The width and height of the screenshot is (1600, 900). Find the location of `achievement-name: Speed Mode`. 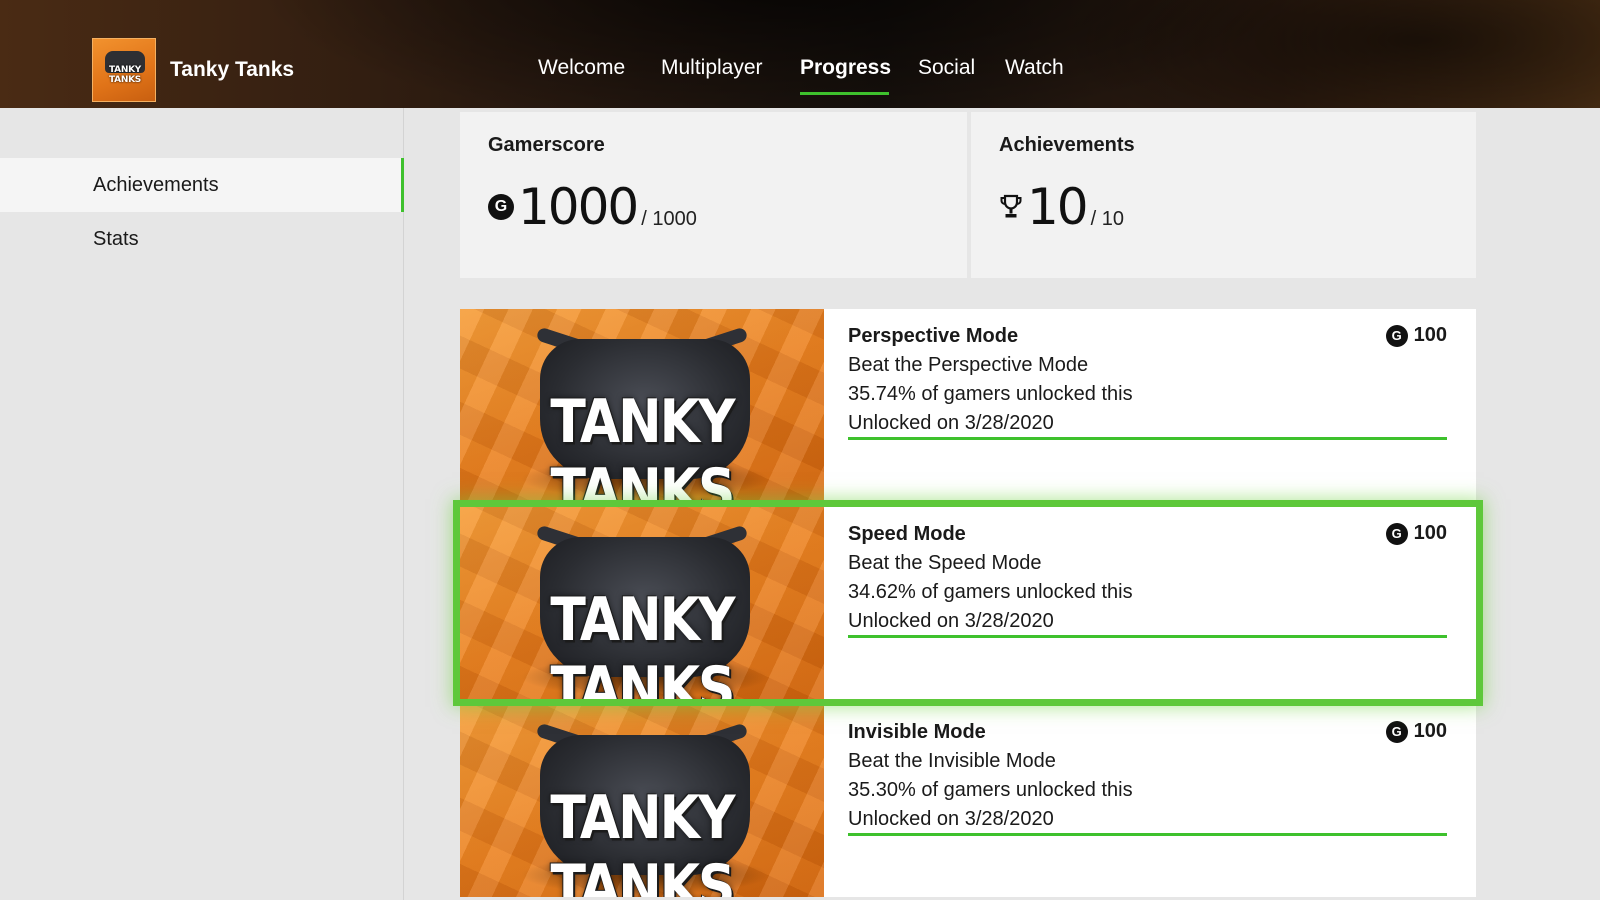

achievement-name: Speed Mode is located at coordinates (907, 534).